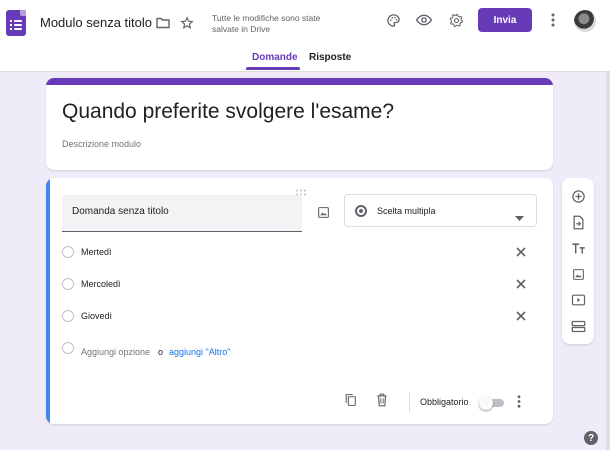 The height and width of the screenshot is (450, 610). Describe the element at coordinates (299, 81) in the screenshot. I see `header-accent-stripe` at that location.